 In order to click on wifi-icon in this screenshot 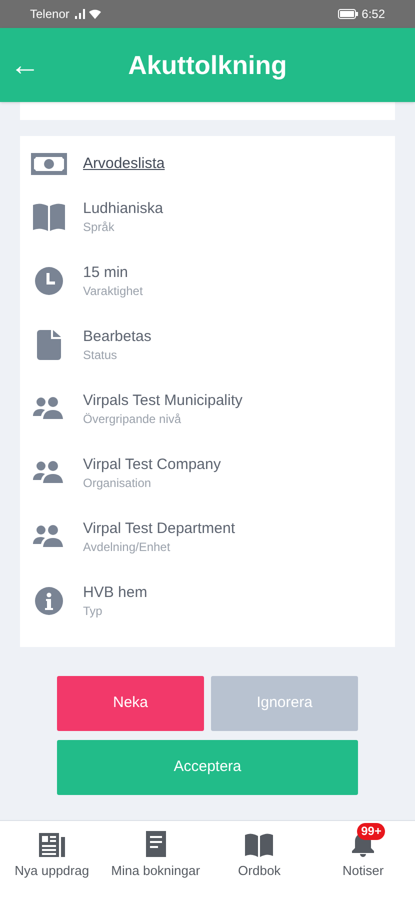, I will do `click(95, 14)`.